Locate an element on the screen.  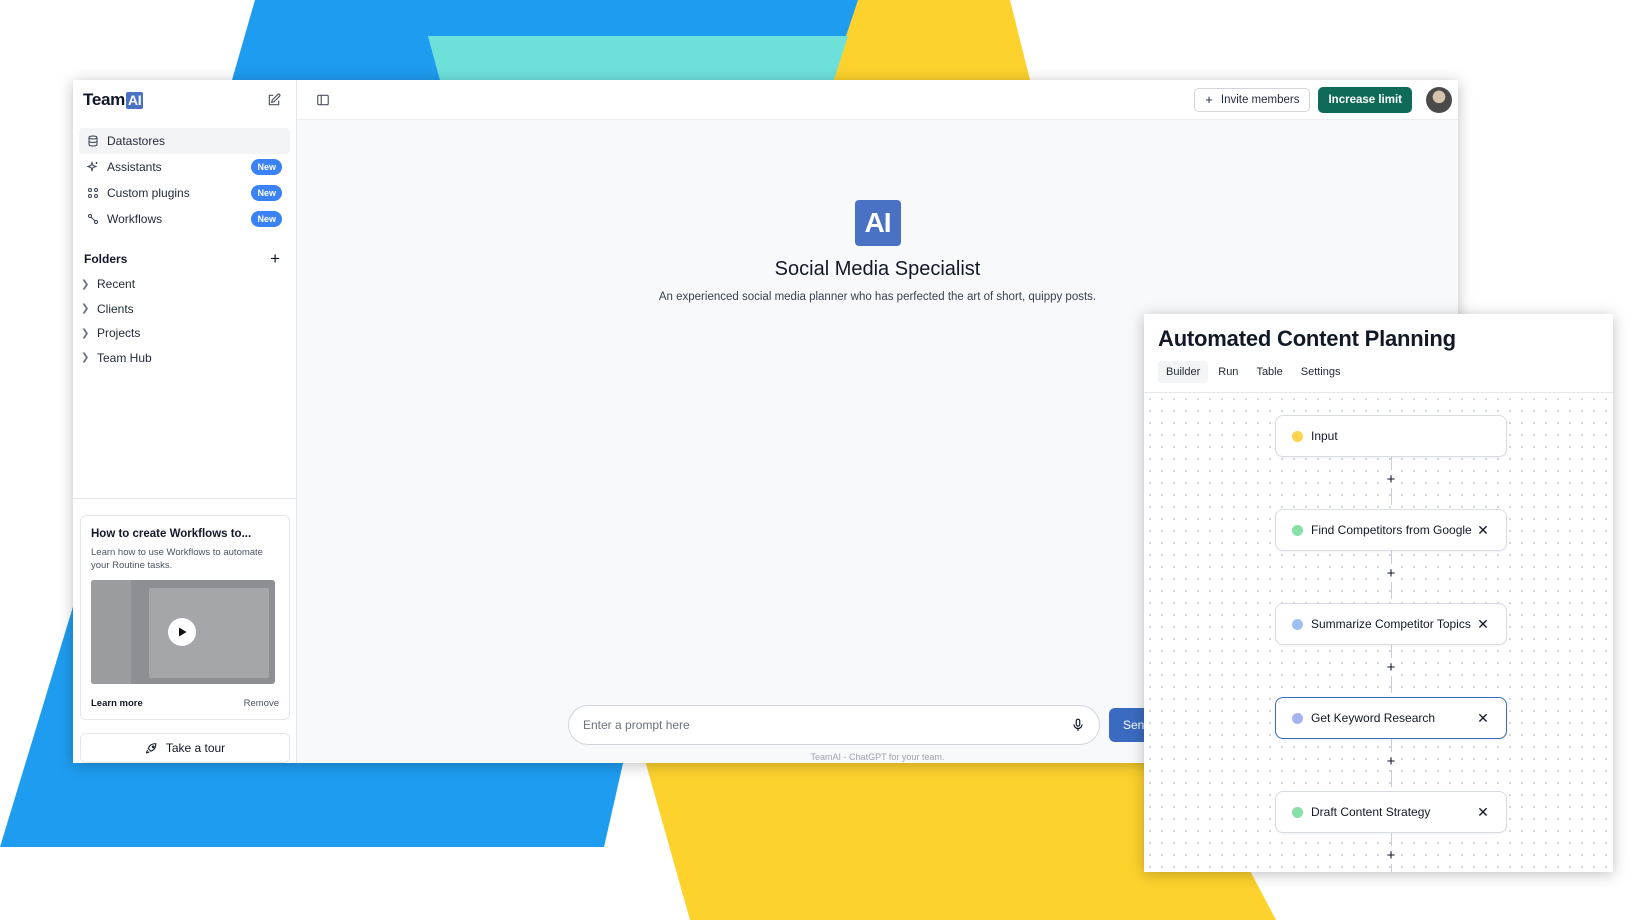
sidebar-item-custom-plugins: Custom plugins New is located at coordinates (184, 193).